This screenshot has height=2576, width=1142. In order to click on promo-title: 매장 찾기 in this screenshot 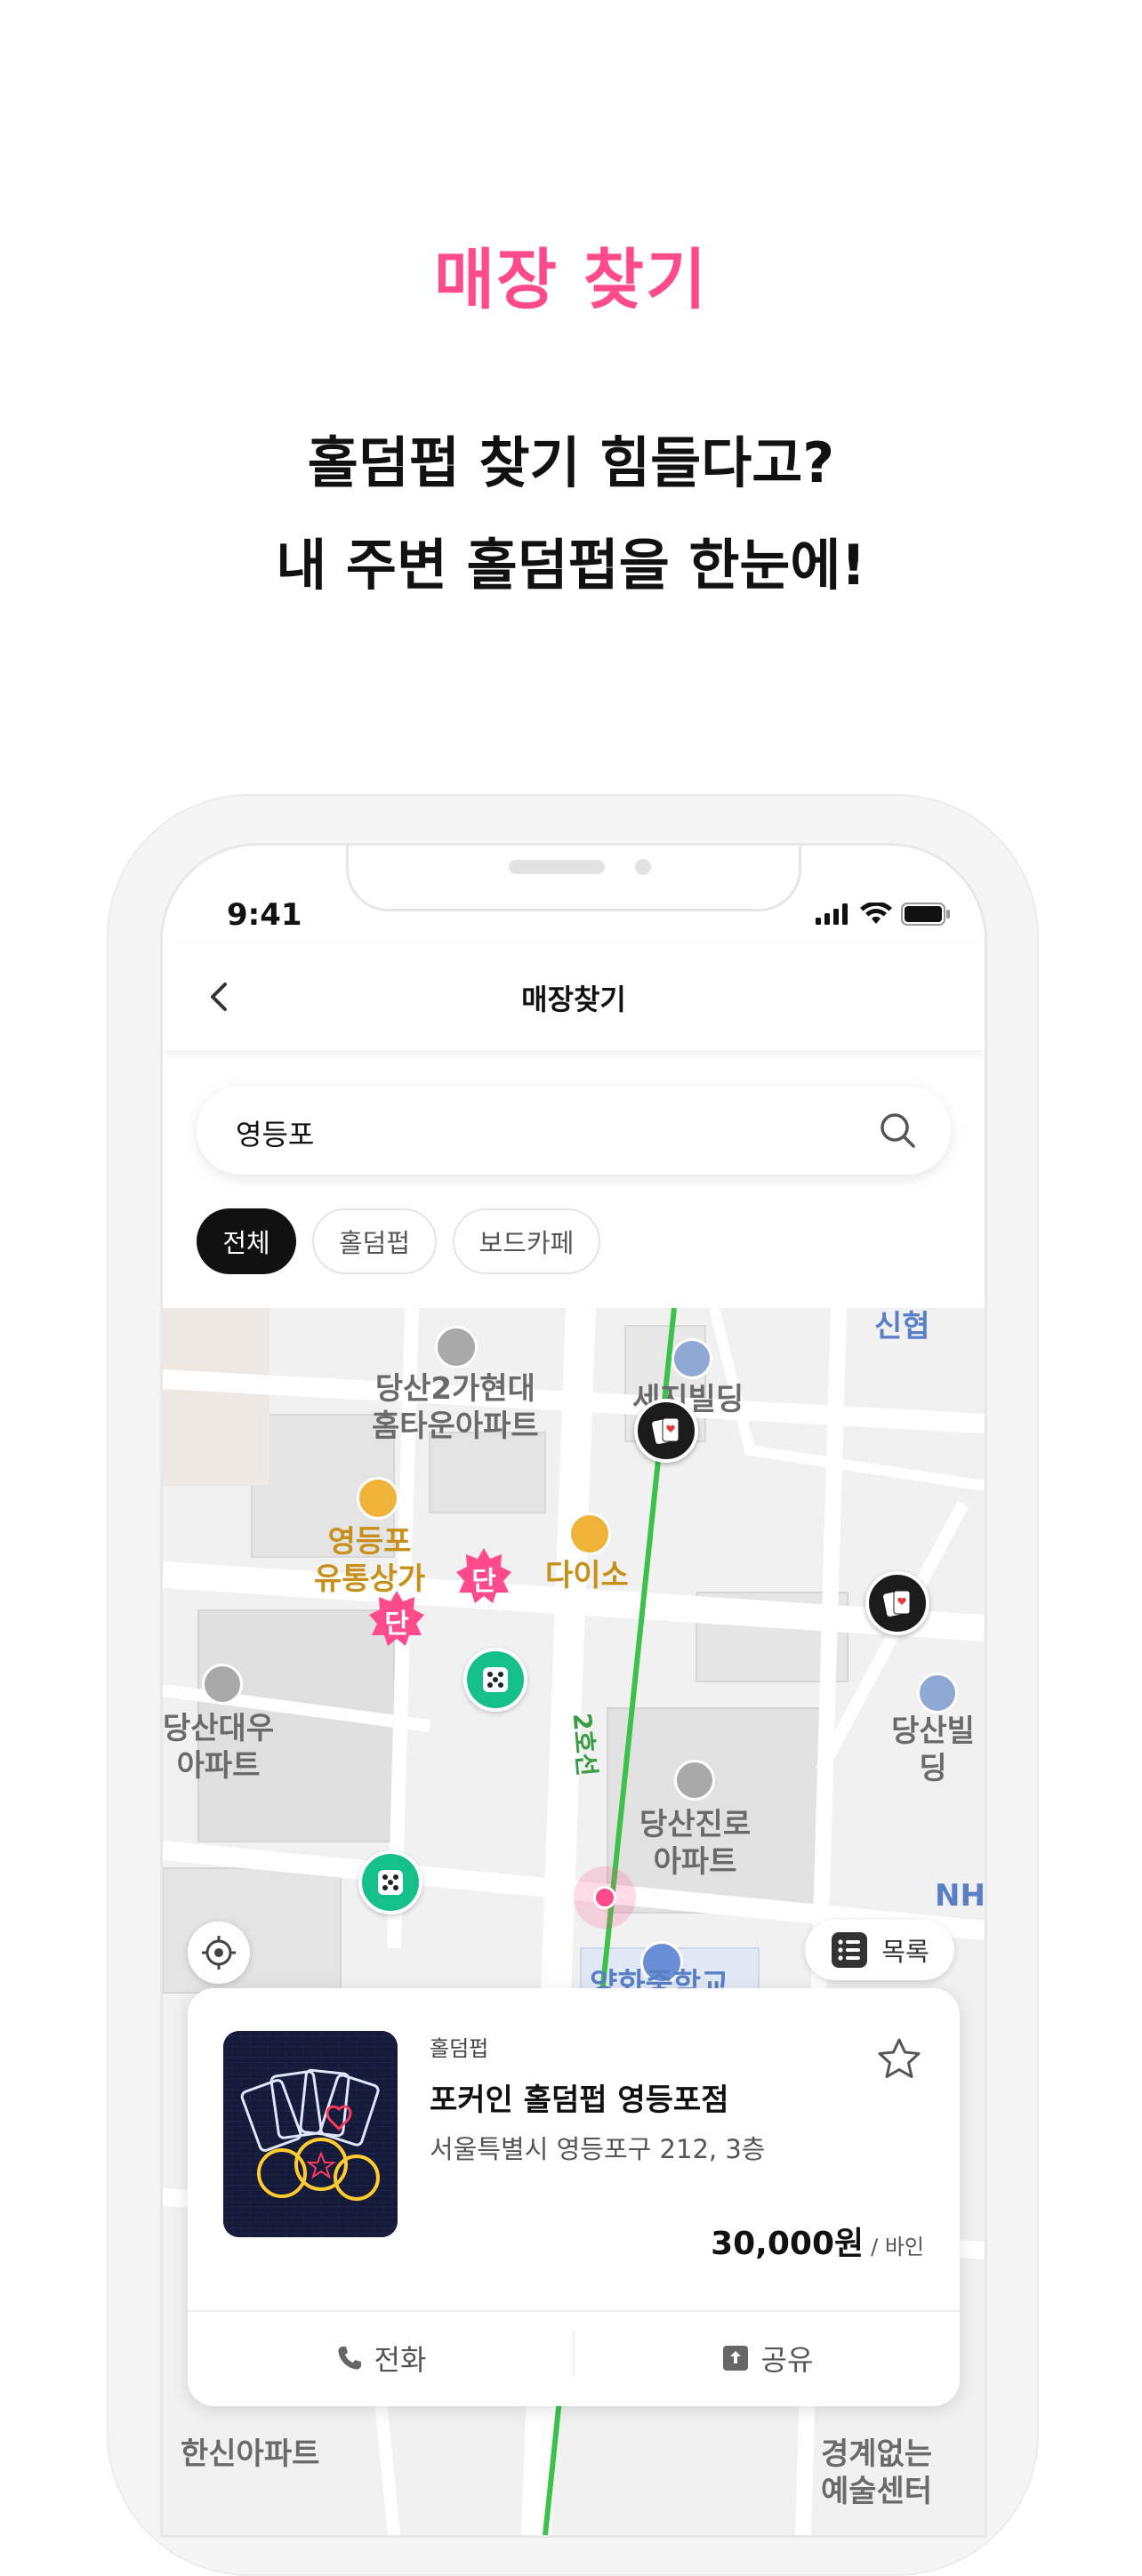, I will do `click(571, 280)`.